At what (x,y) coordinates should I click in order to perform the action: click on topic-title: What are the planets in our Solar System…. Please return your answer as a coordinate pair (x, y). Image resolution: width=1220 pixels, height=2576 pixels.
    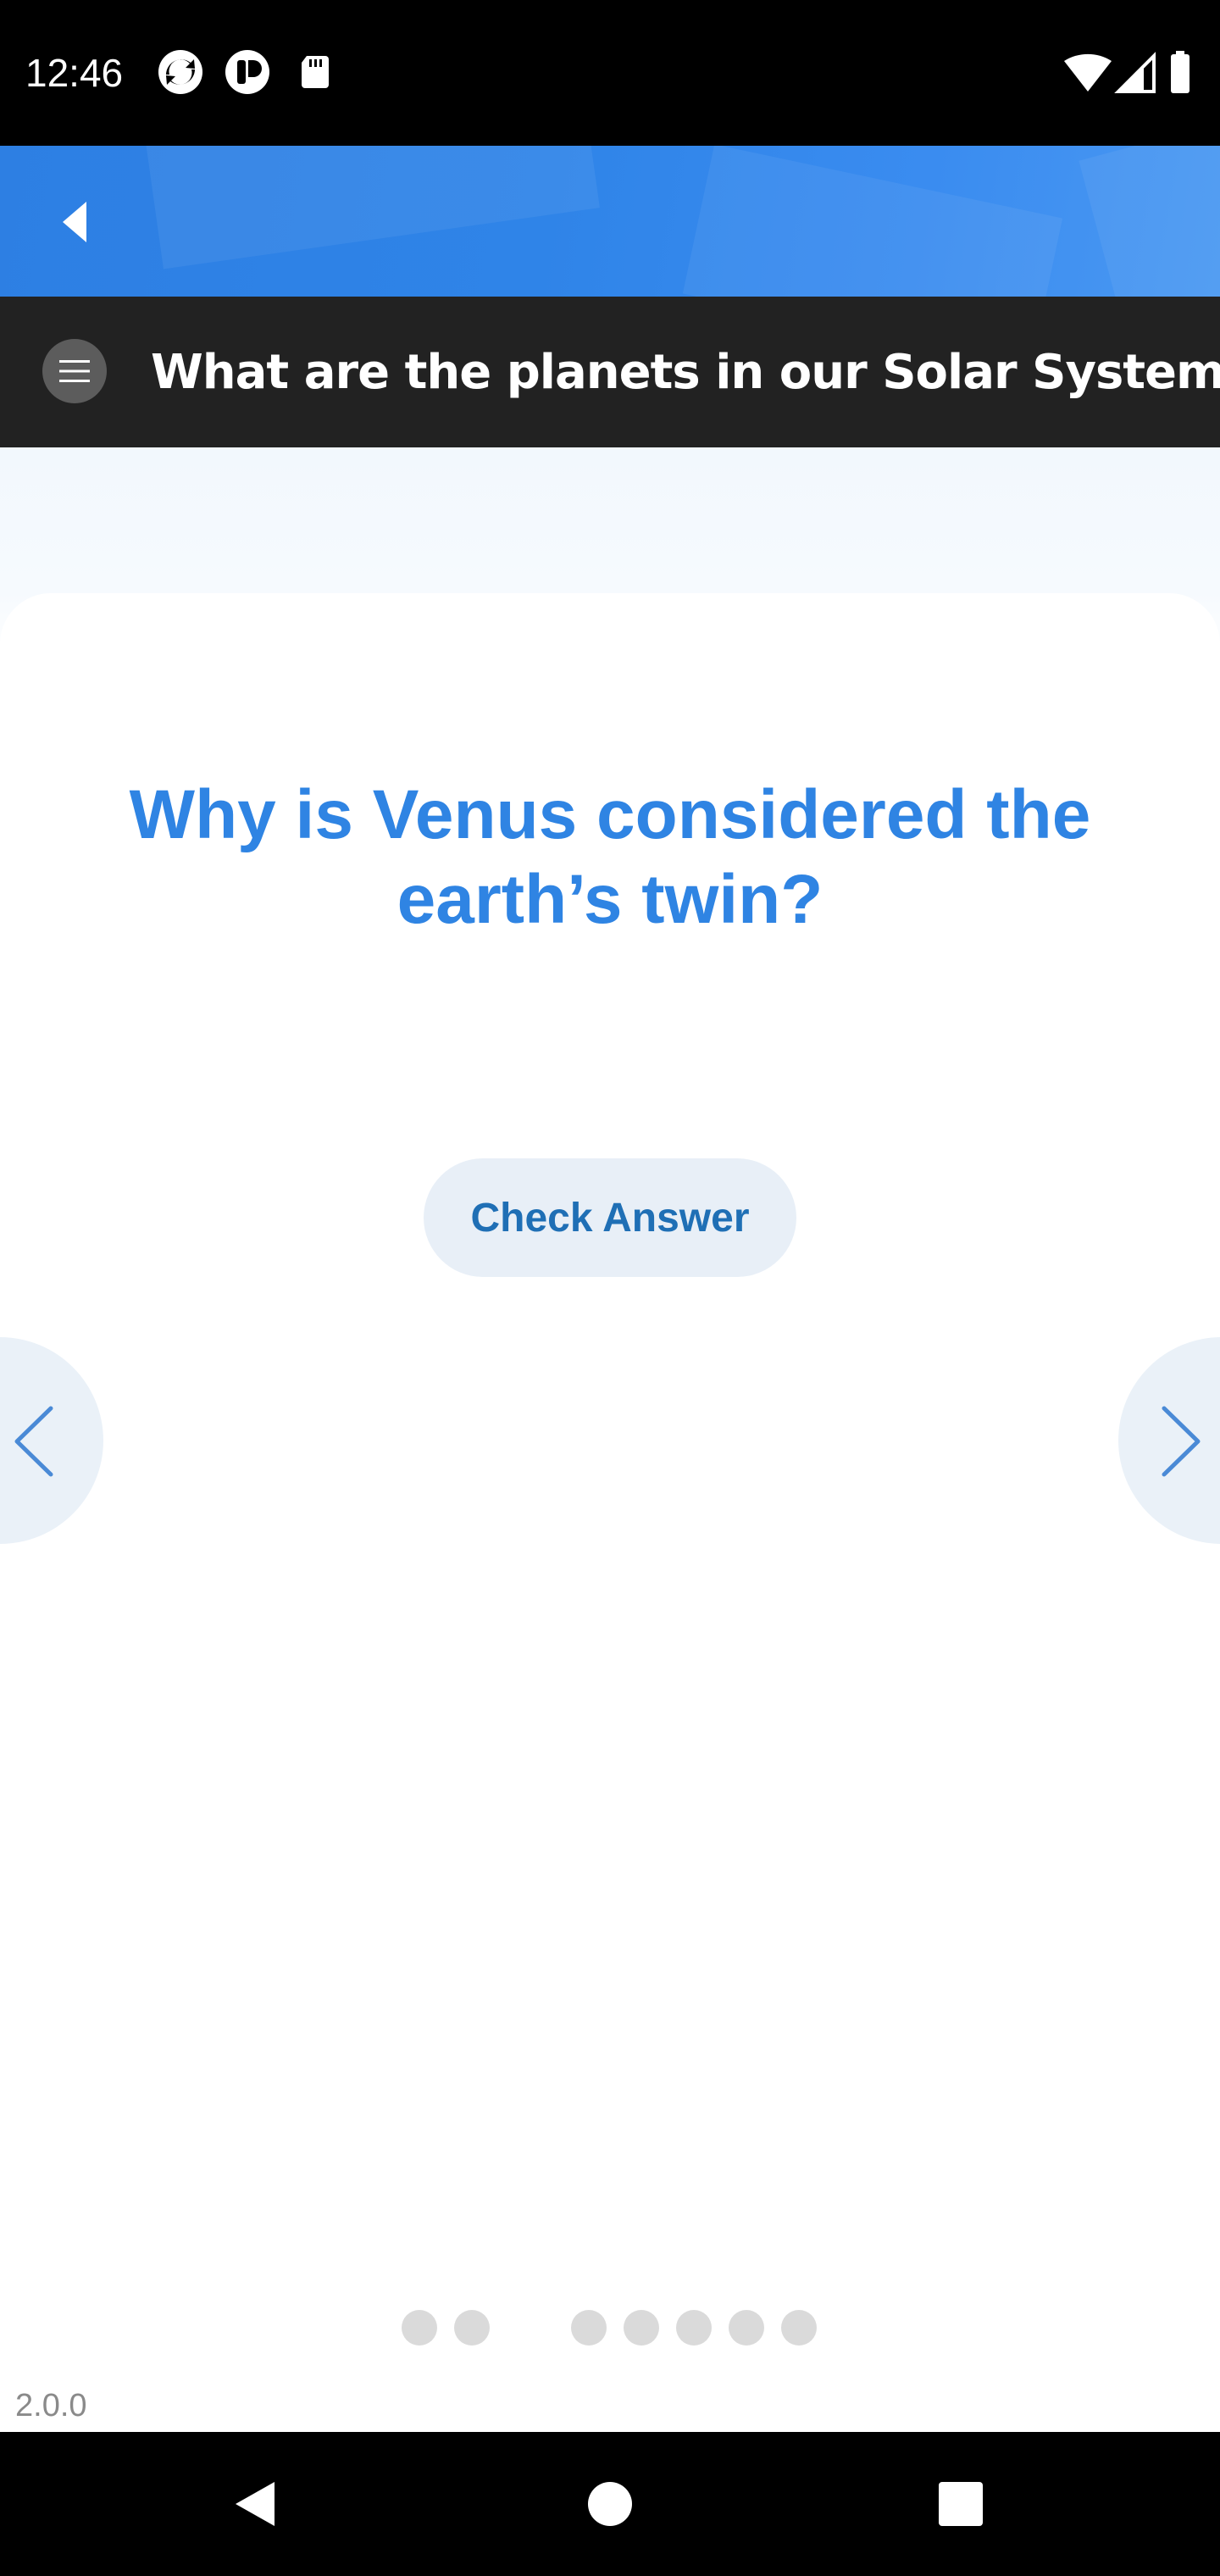
    Looking at the image, I should click on (685, 372).